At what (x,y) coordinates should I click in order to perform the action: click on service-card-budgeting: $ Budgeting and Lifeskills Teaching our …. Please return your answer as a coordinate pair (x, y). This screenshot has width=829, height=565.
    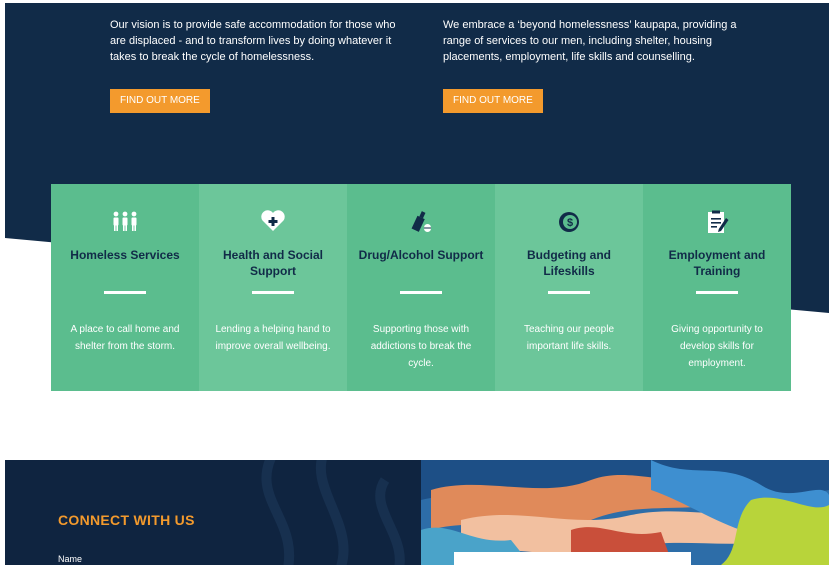
    Looking at the image, I should click on (569, 287).